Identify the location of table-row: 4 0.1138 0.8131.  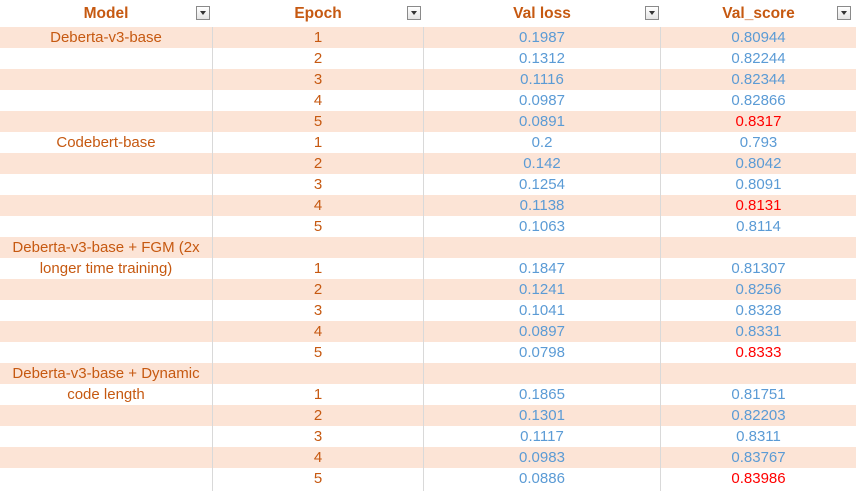
(428, 205).